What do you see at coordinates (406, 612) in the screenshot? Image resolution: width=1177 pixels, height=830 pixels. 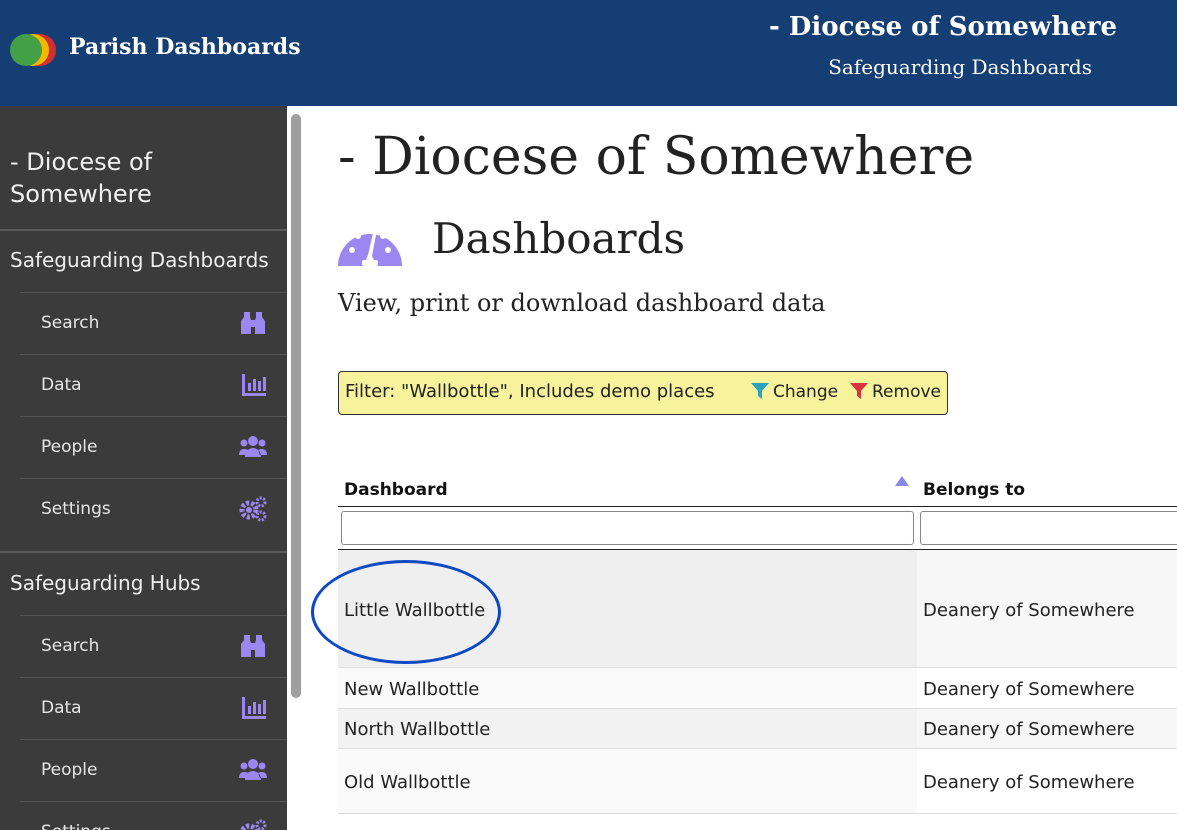 I see `highlight-circle-annotation` at bounding box center [406, 612].